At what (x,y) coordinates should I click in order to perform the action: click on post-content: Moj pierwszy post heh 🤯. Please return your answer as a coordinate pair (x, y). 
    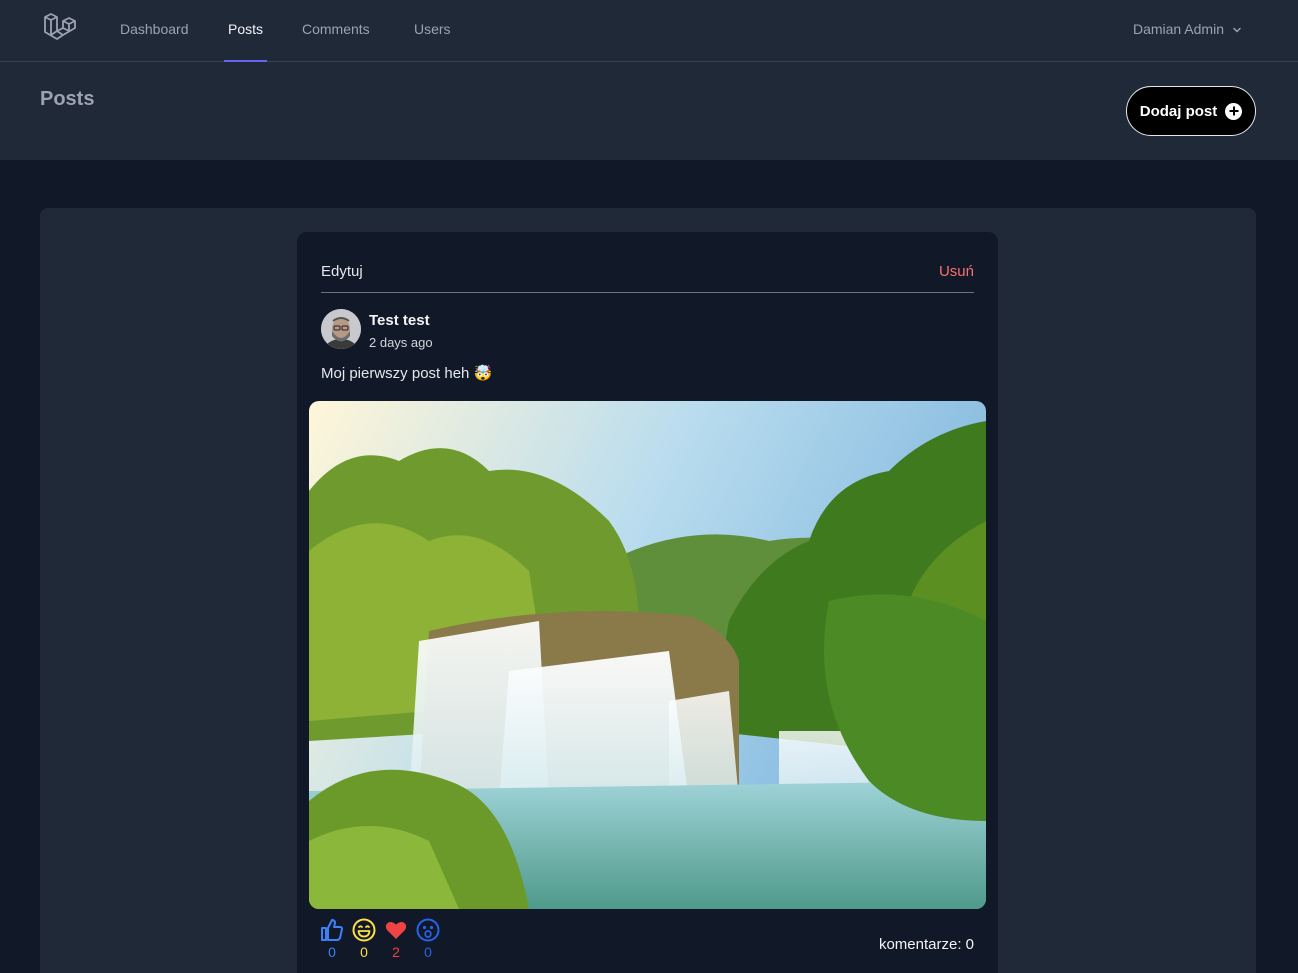
    Looking at the image, I should click on (407, 373).